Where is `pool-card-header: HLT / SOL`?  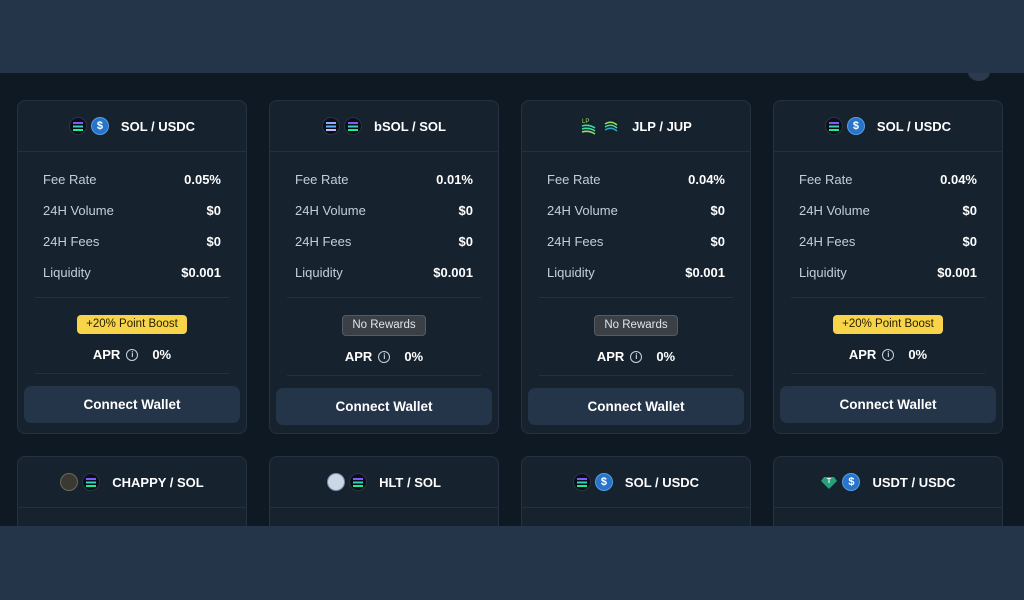
pool-card-header: HLT / SOL is located at coordinates (384, 482).